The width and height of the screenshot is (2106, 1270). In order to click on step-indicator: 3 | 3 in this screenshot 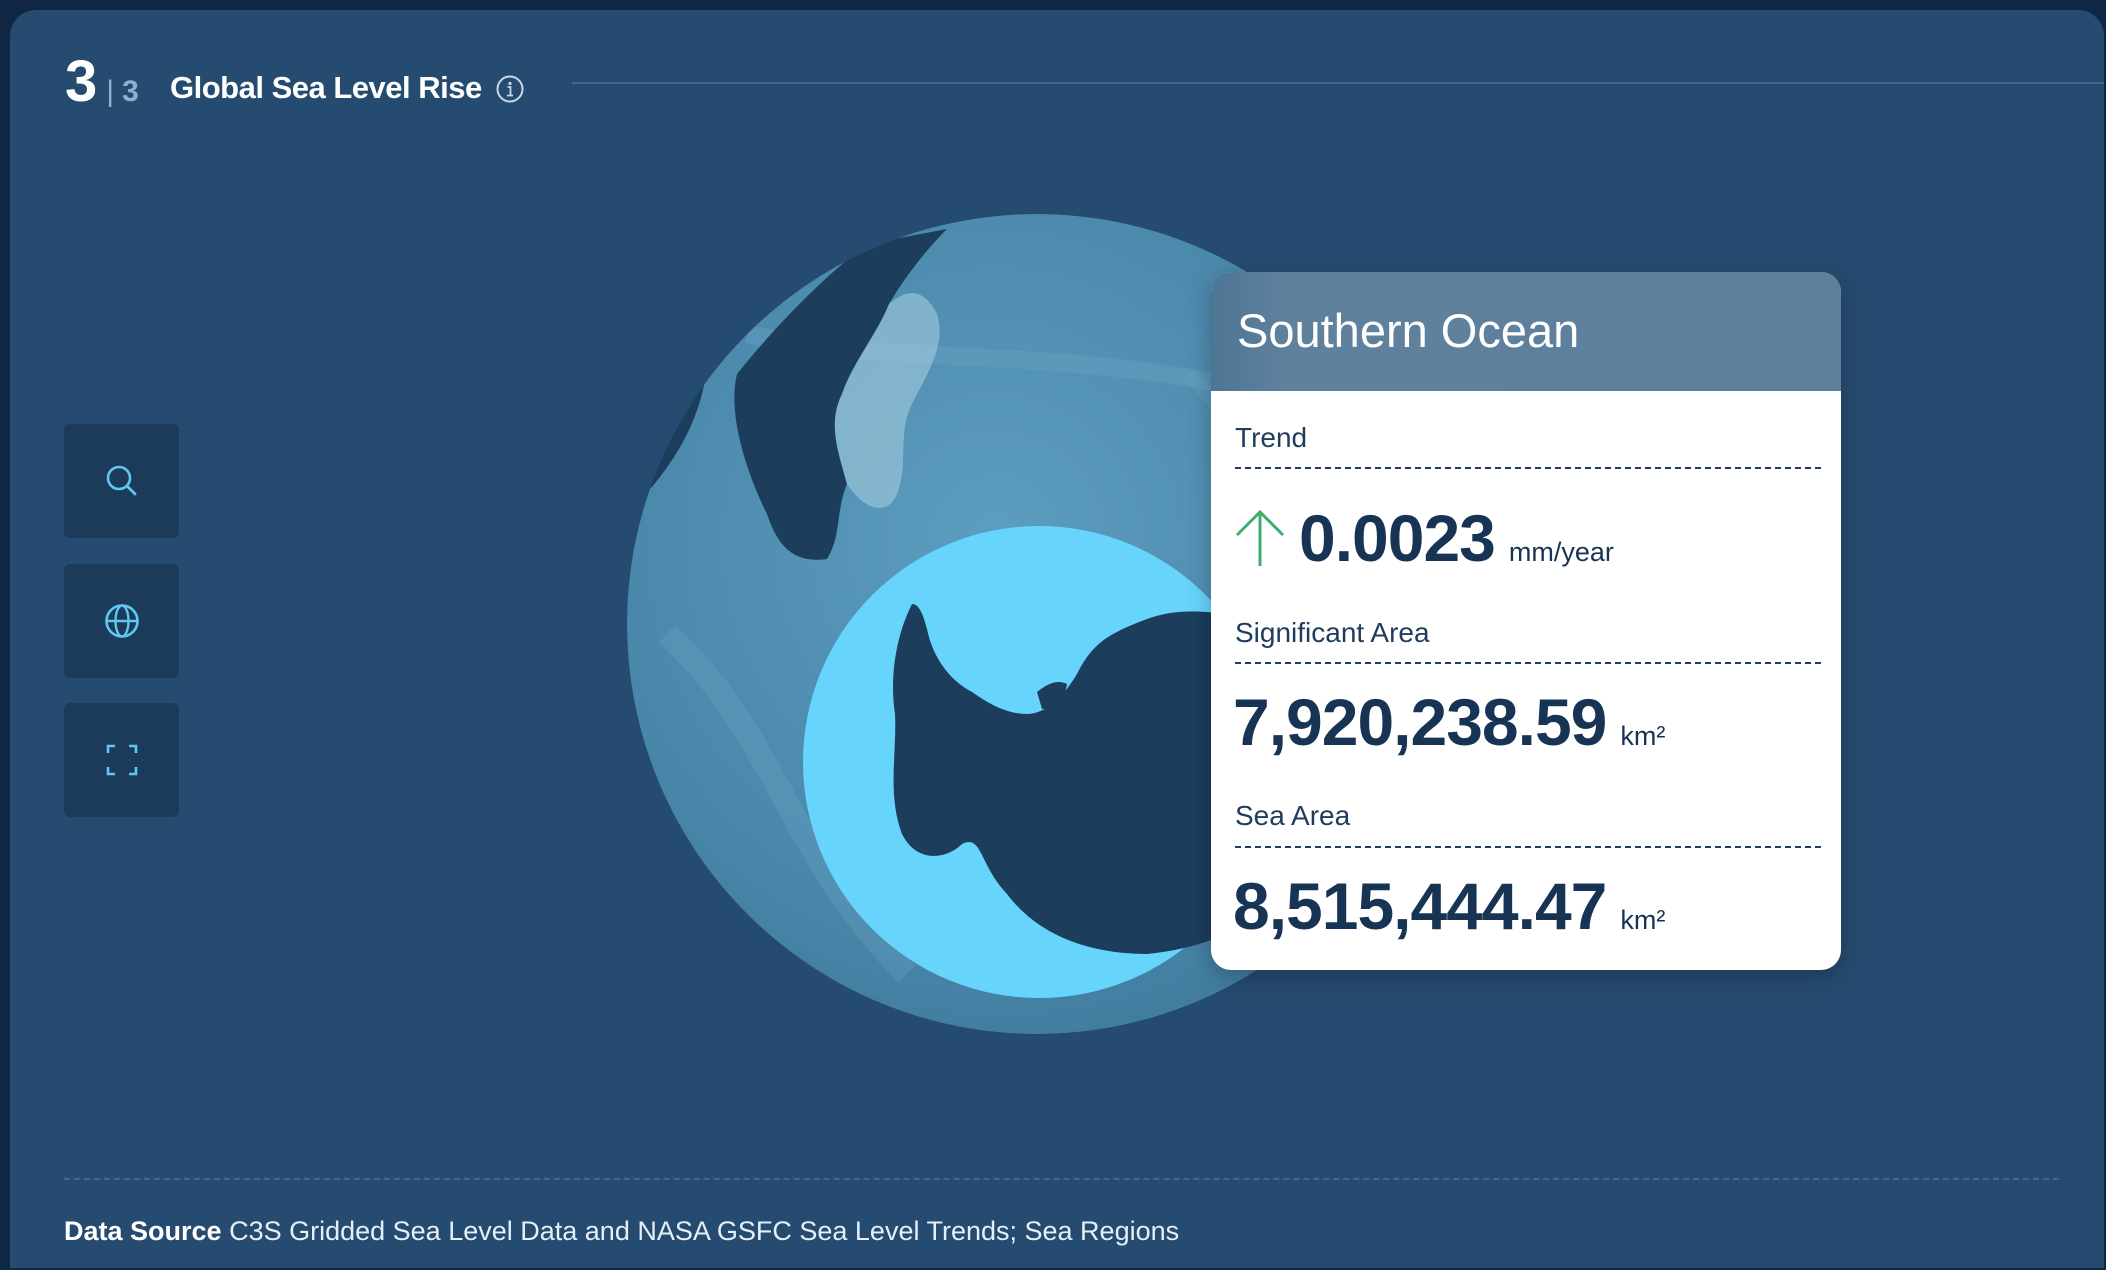, I will do `click(102, 81)`.